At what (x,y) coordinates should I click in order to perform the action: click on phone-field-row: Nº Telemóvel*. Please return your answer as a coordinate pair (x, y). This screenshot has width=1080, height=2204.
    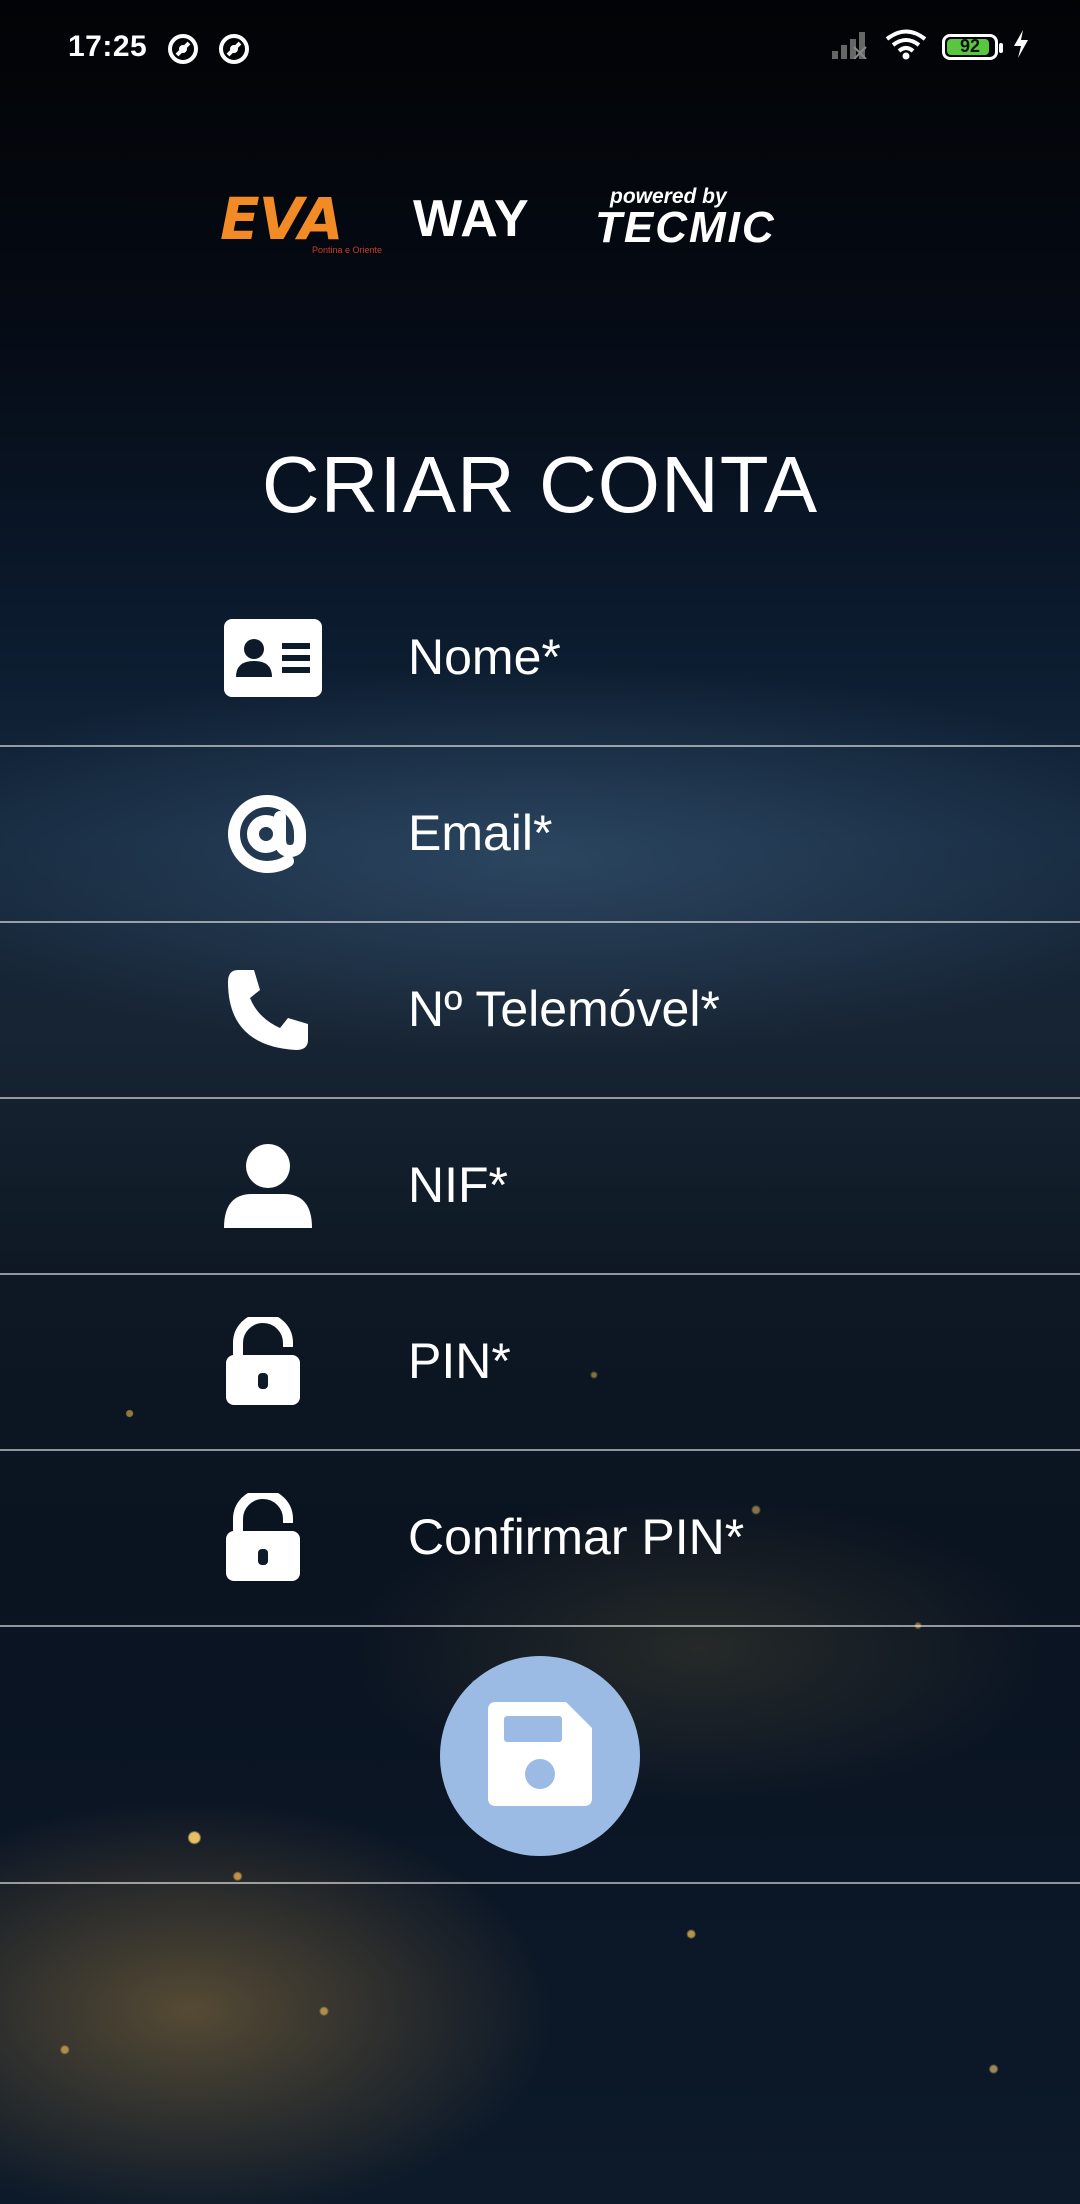
    Looking at the image, I should click on (540, 1010).